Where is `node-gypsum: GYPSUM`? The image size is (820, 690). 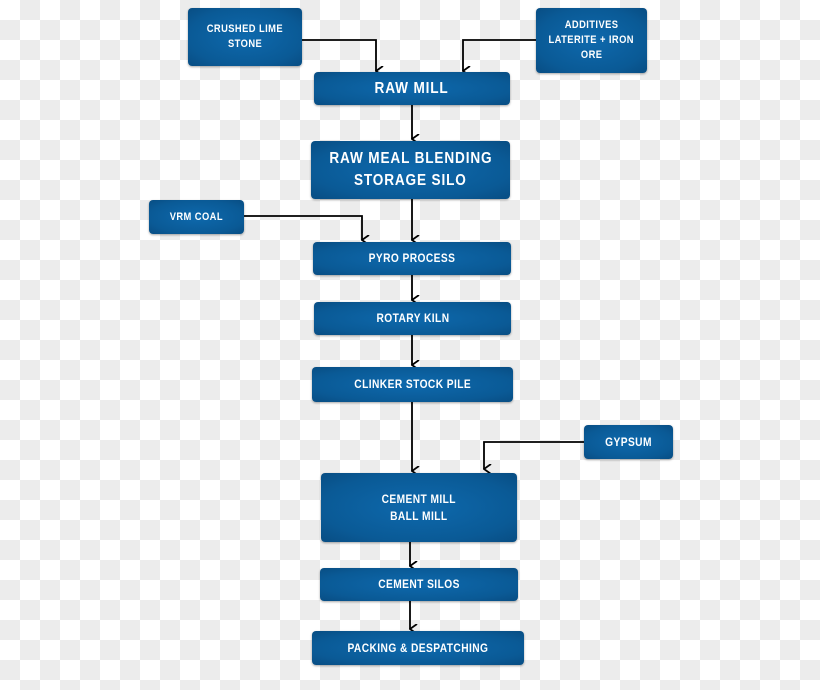 node-gypsum: GYPSUM is located at coordinates (628, 442).